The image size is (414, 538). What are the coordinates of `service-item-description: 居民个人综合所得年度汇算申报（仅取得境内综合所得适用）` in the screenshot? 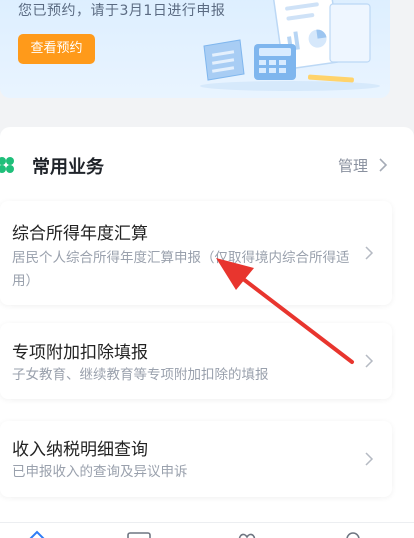 It's located at (181, 269).